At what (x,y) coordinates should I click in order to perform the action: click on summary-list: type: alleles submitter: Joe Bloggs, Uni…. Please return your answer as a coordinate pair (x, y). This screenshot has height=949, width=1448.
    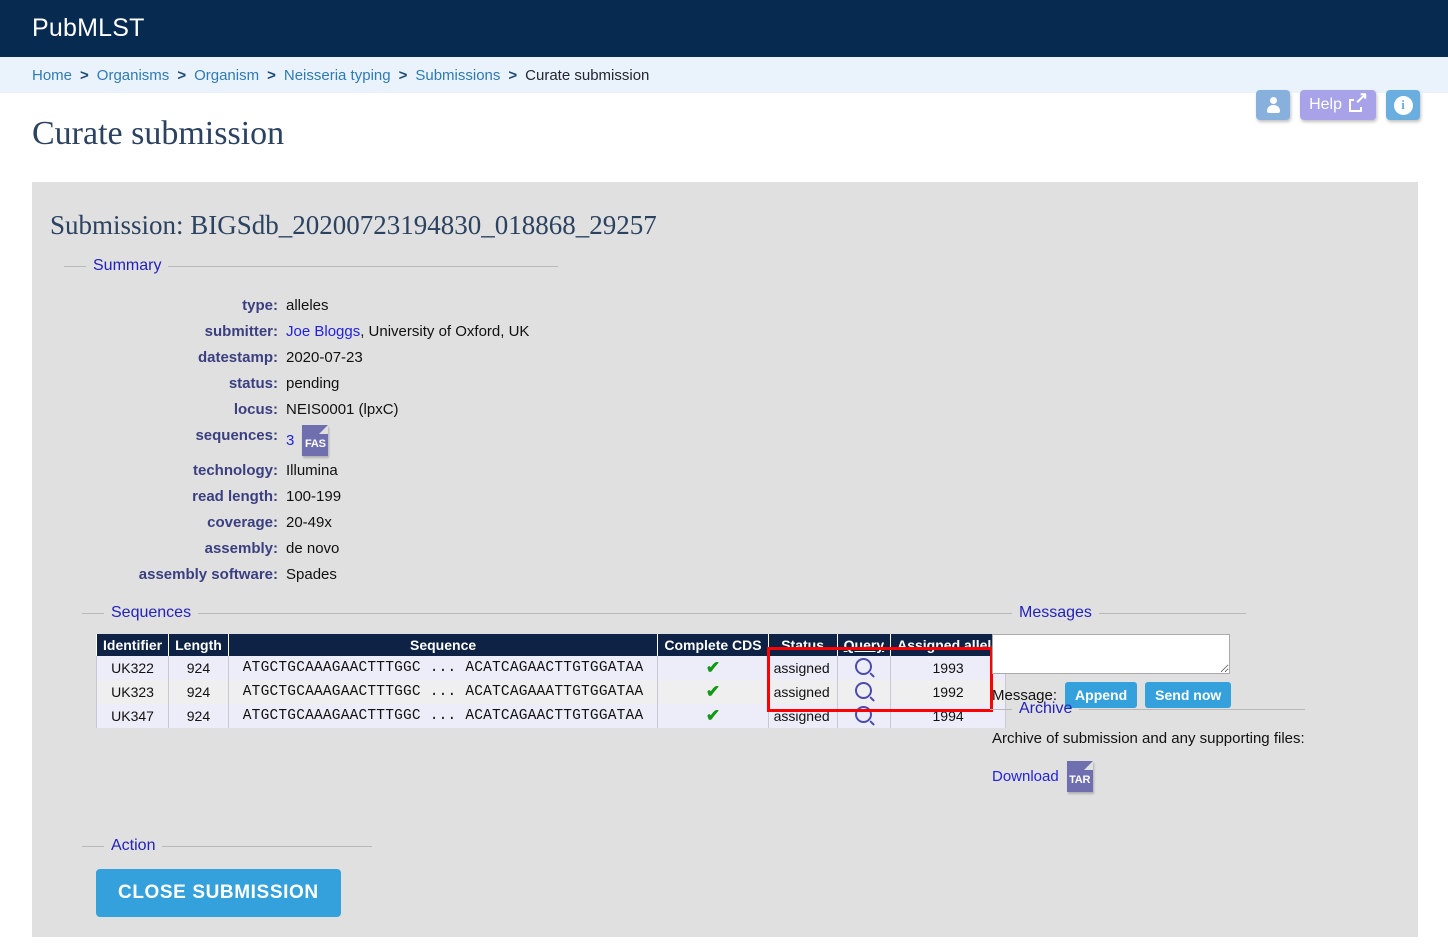
    Looking at the image, I should click on (311, 440).